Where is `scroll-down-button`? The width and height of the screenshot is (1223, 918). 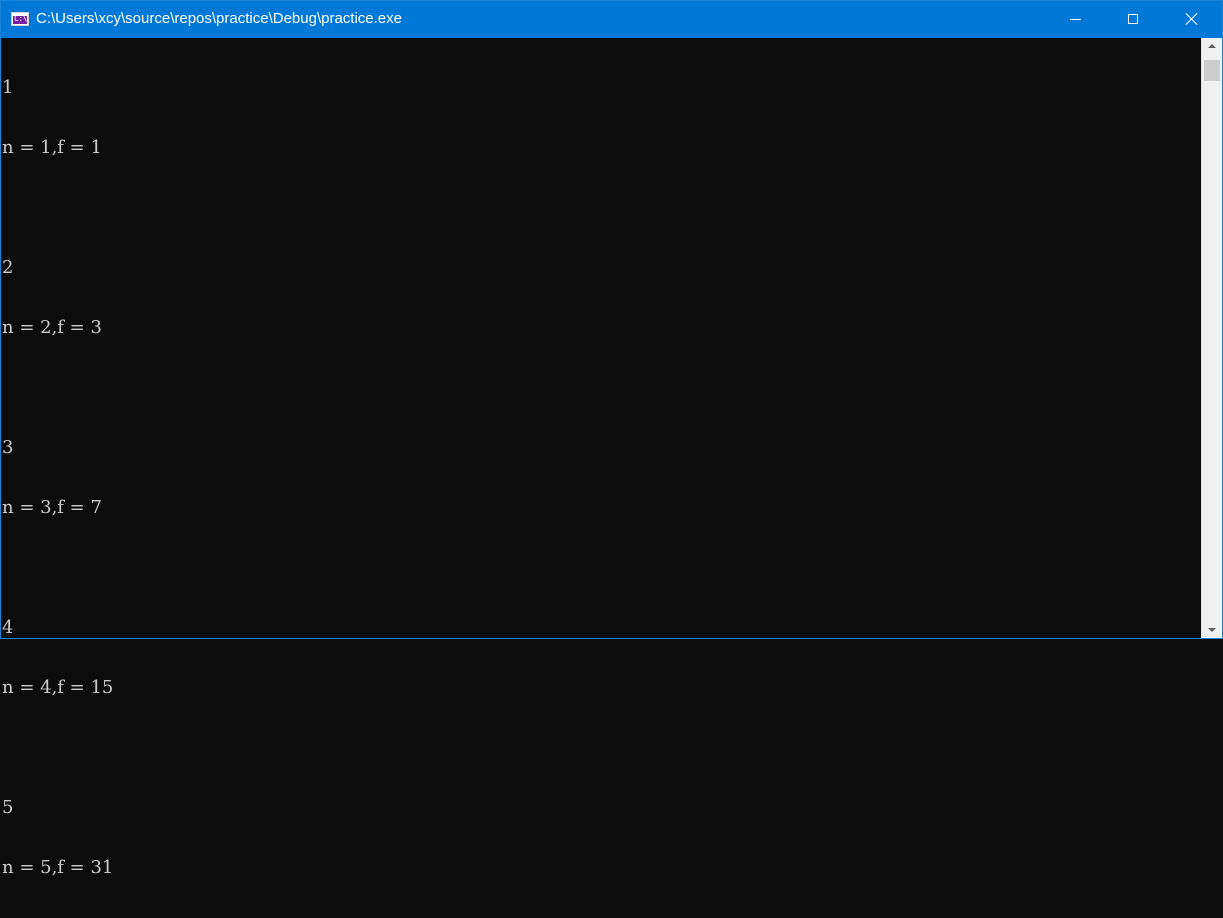
scroll-down-button is located at coordinates (1212, 629).